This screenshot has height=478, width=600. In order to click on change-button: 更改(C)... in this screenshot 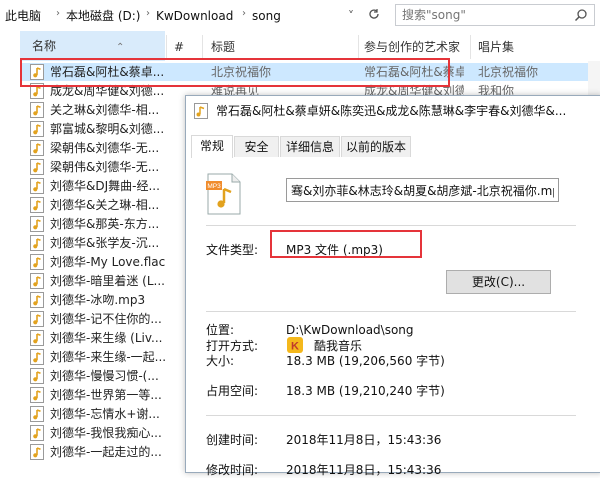, I will do `click(498, 282)`.